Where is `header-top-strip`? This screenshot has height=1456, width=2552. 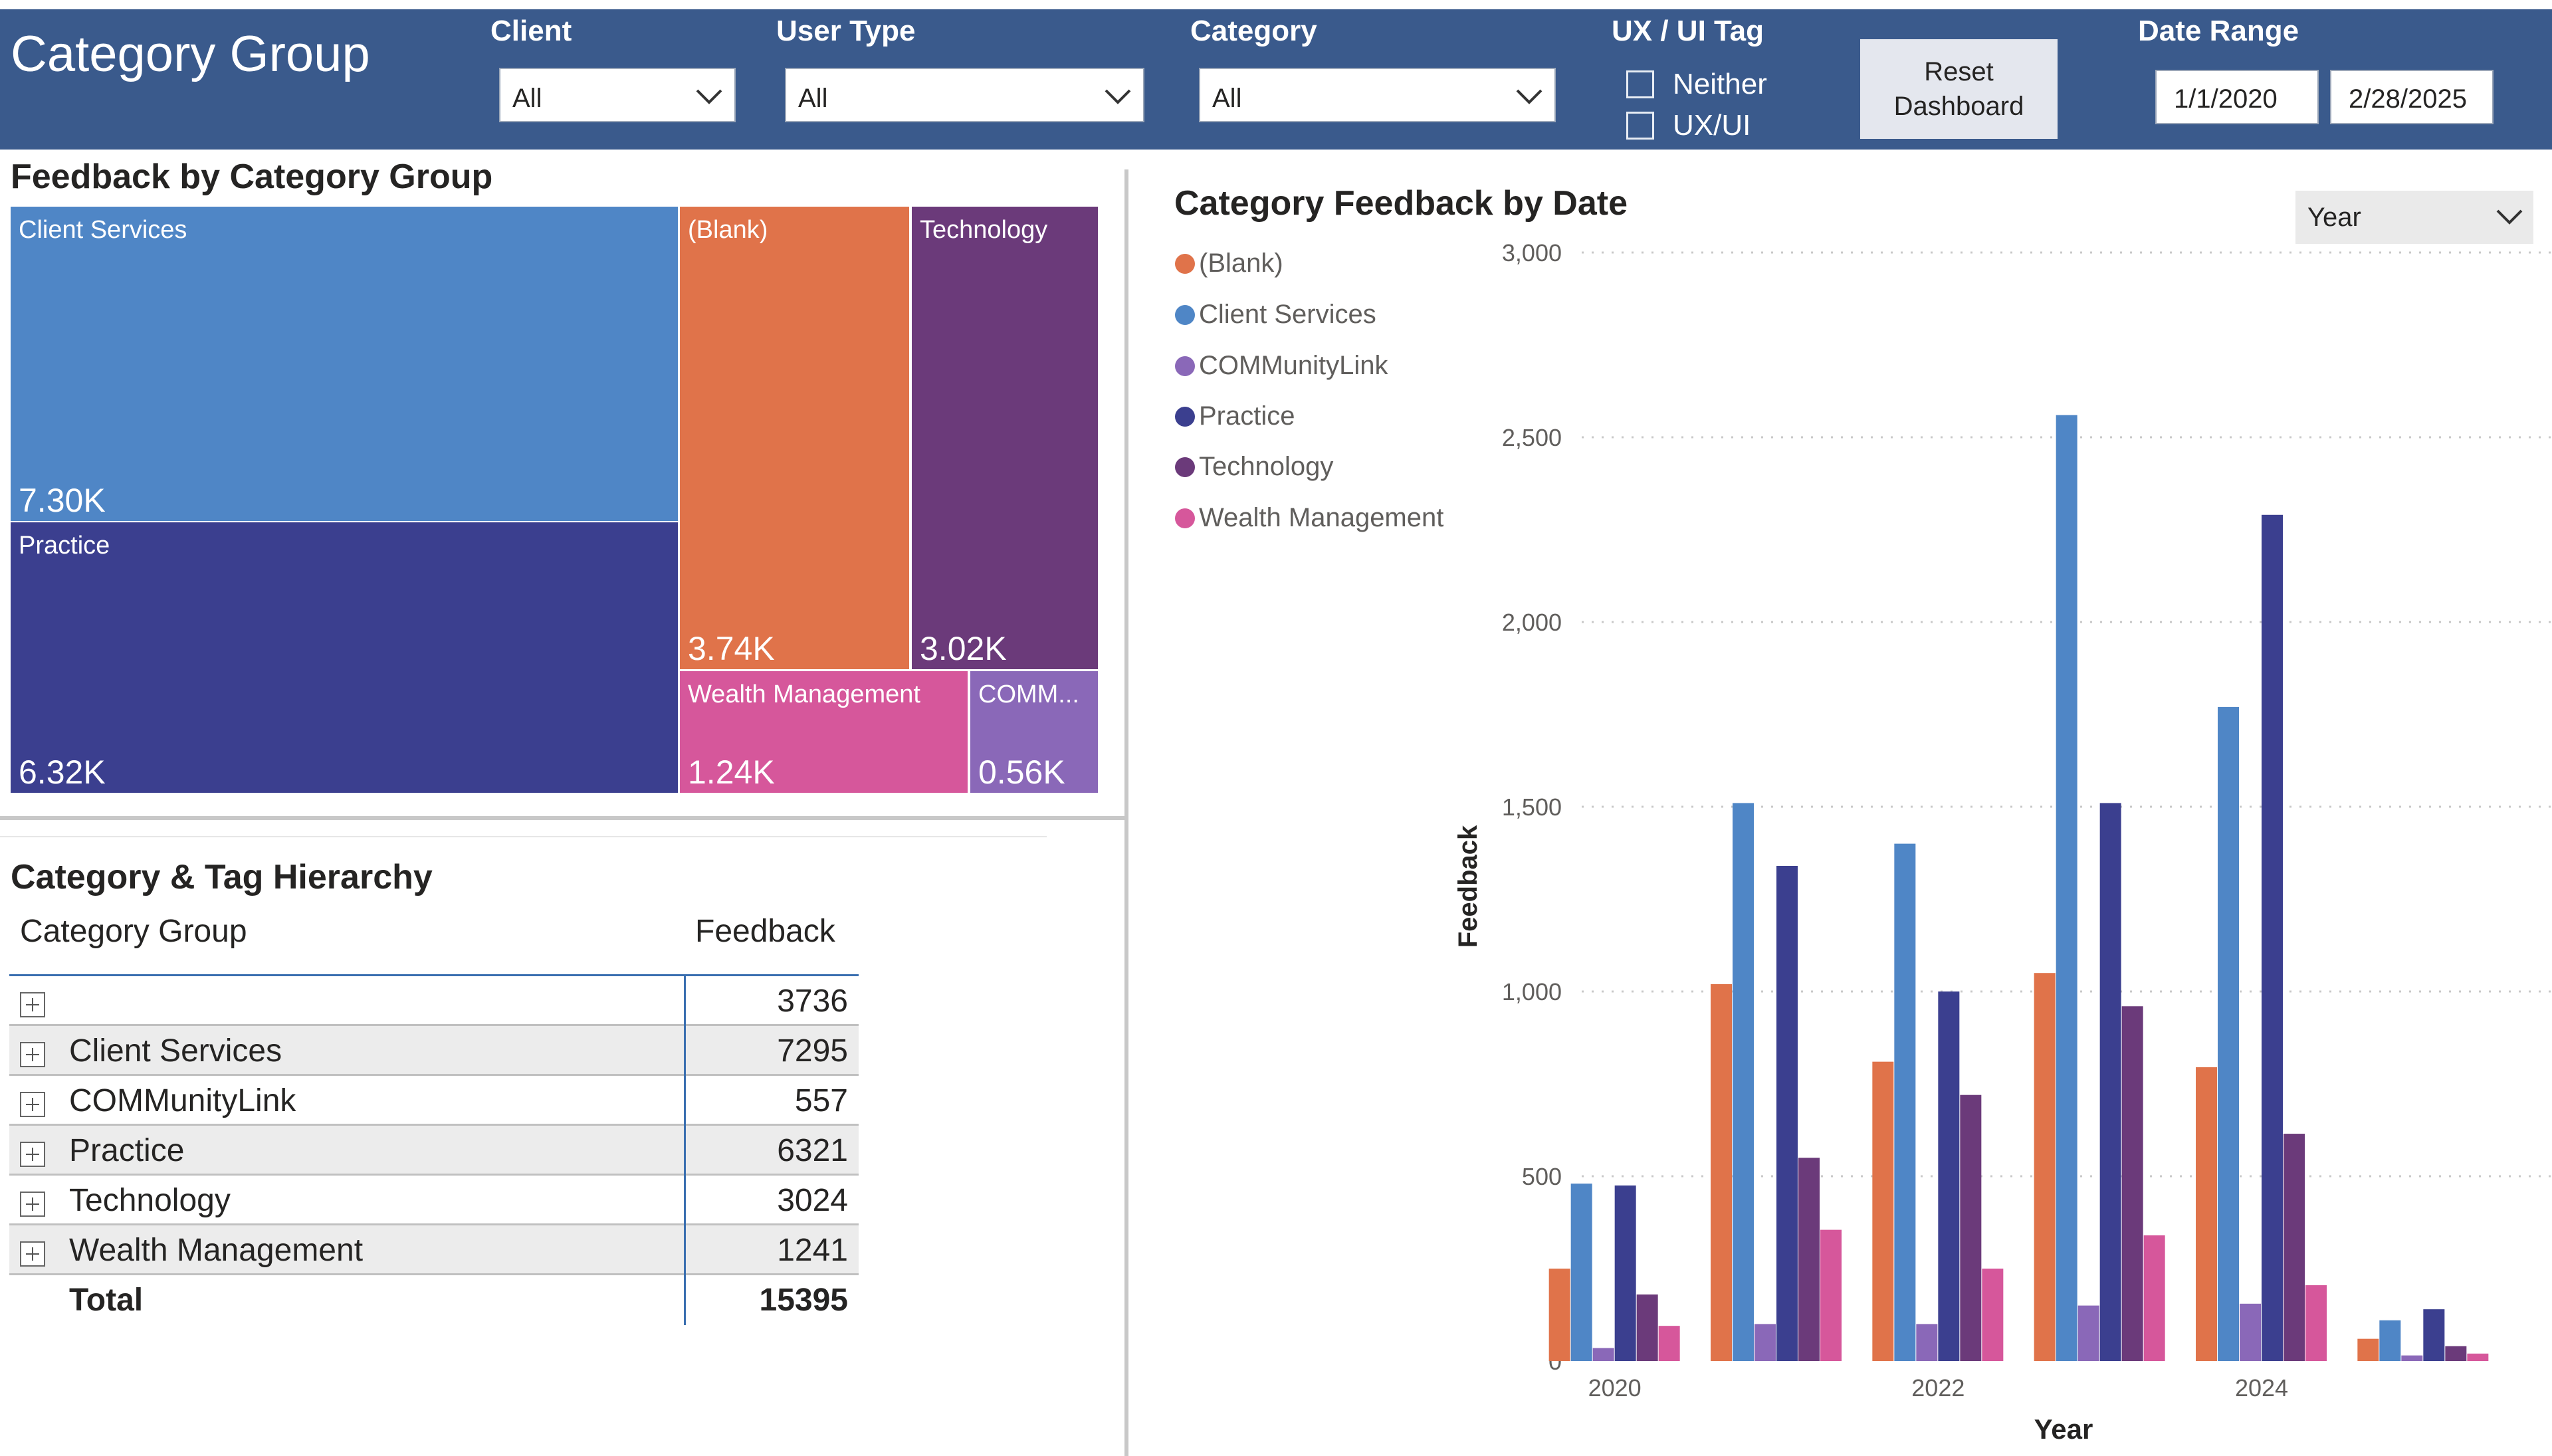 header-top-strip is located at coordinates (1276, 4).